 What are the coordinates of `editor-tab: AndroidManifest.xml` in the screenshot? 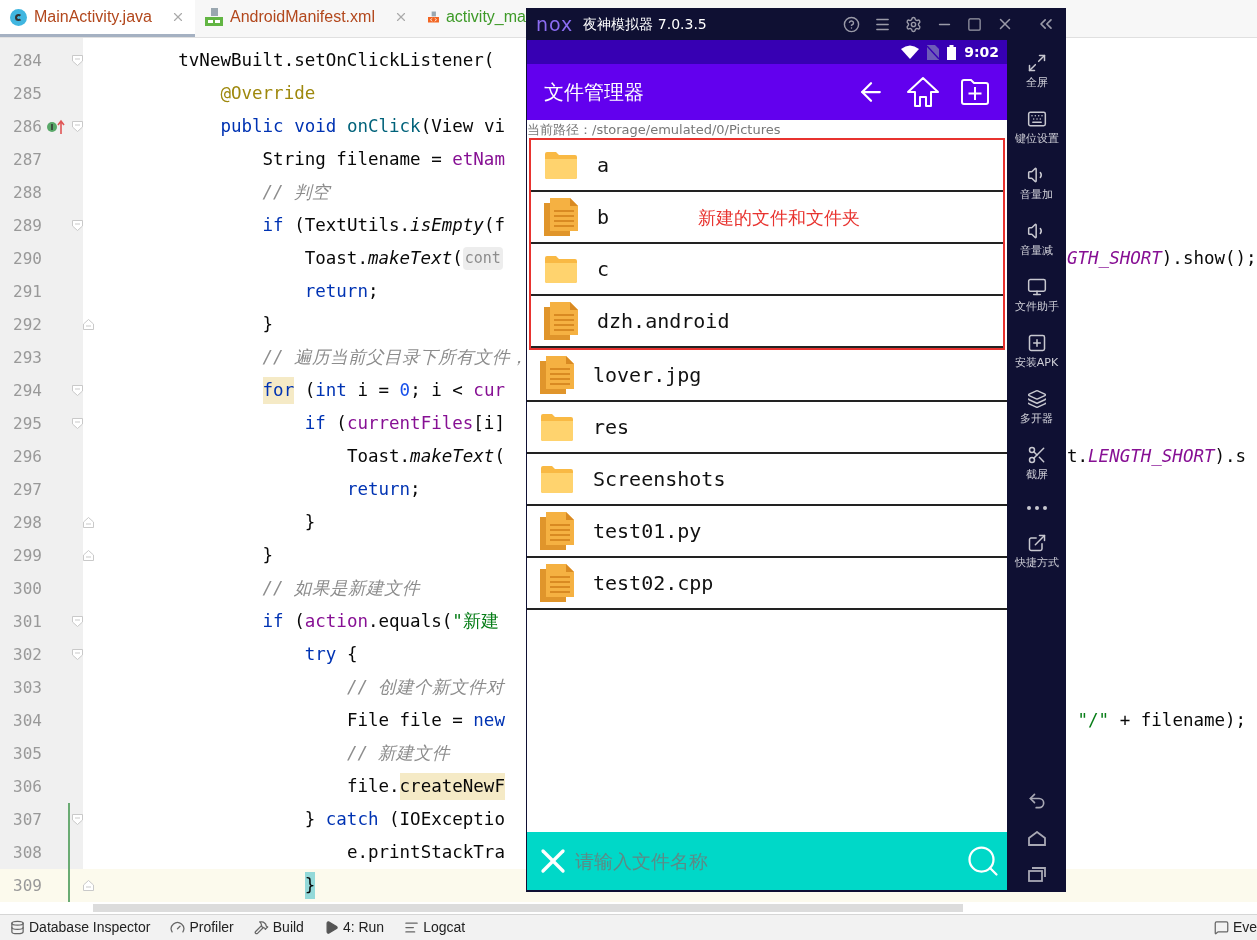 It's located at (306, 18).